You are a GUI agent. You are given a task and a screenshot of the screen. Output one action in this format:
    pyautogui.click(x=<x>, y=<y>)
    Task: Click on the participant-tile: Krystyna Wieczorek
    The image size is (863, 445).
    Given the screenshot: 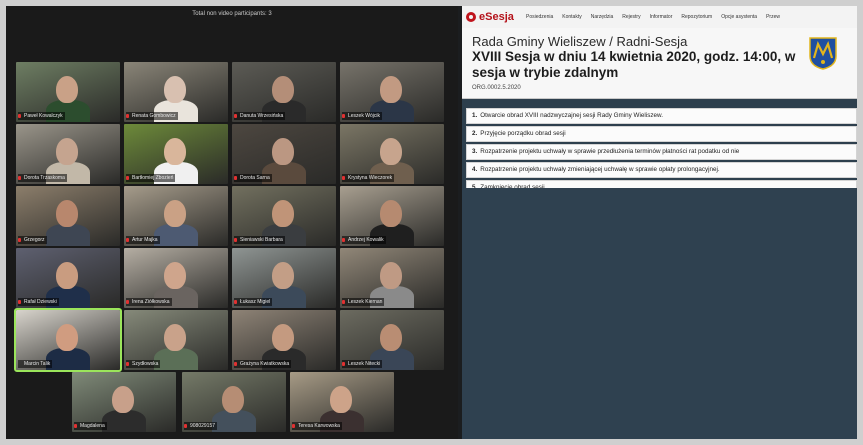 What is the action you would take?
    pyautogui.click(x=392, y=154)
    